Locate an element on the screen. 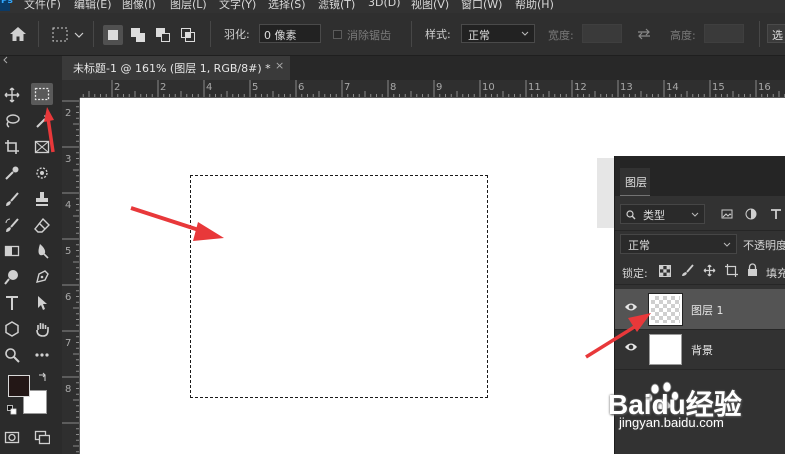 The image size is (785, 454). menu-window: 窗口(W) is located at coordinates (481, 6).